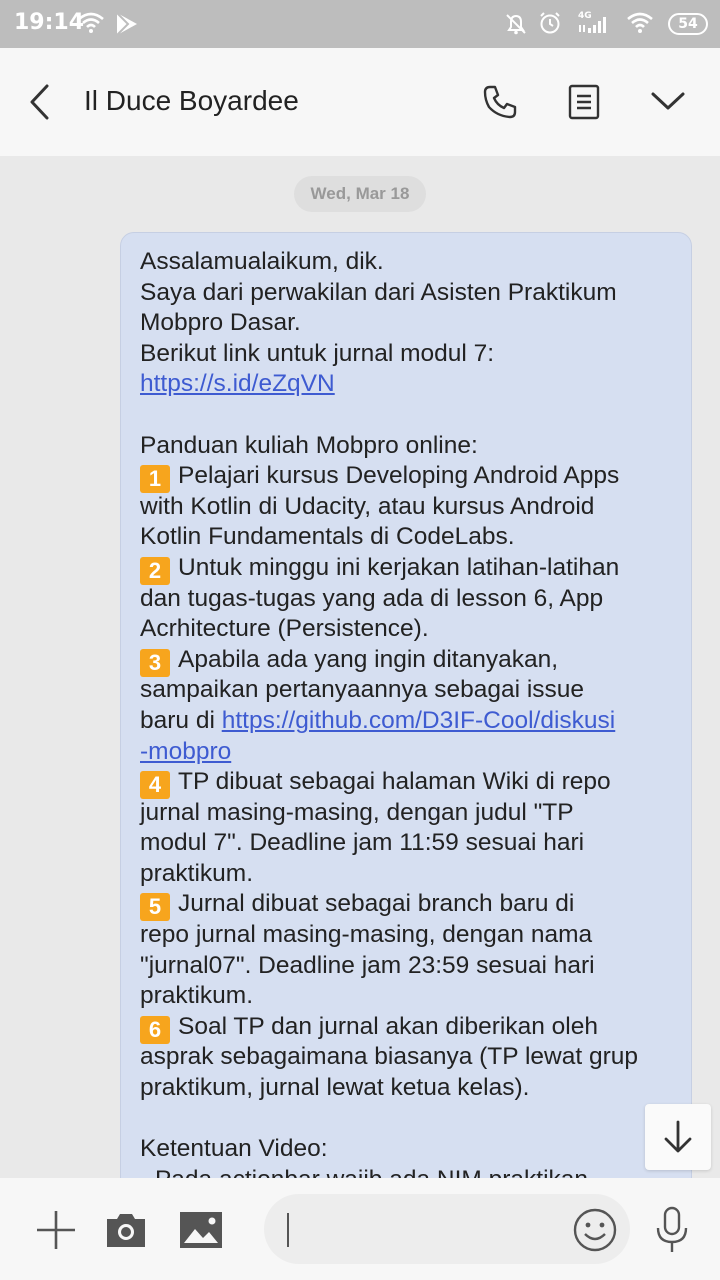 The width and height of the screenshot is (720, 1280). I want to click on call-button, so click(500, 102).